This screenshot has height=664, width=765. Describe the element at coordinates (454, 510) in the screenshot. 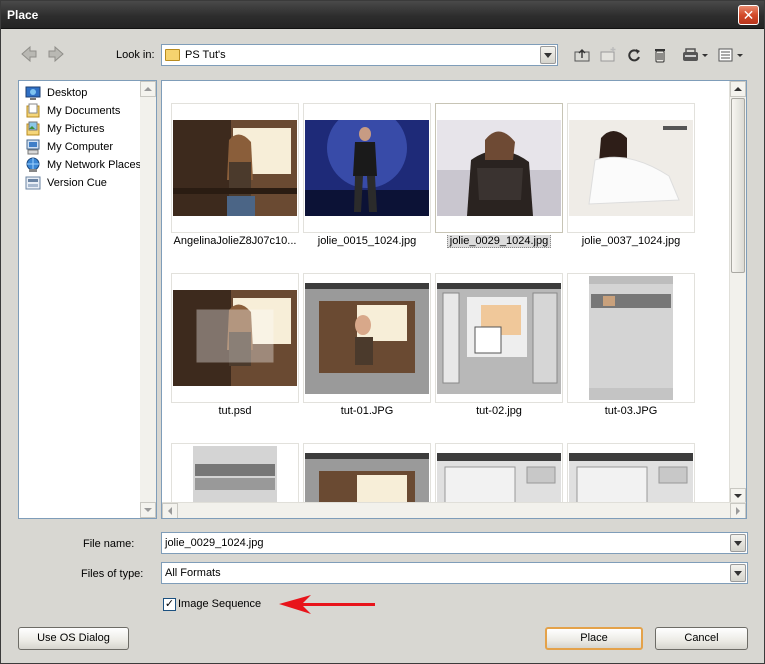

I see `file-pane-horizontal-scrollbar` at that location.